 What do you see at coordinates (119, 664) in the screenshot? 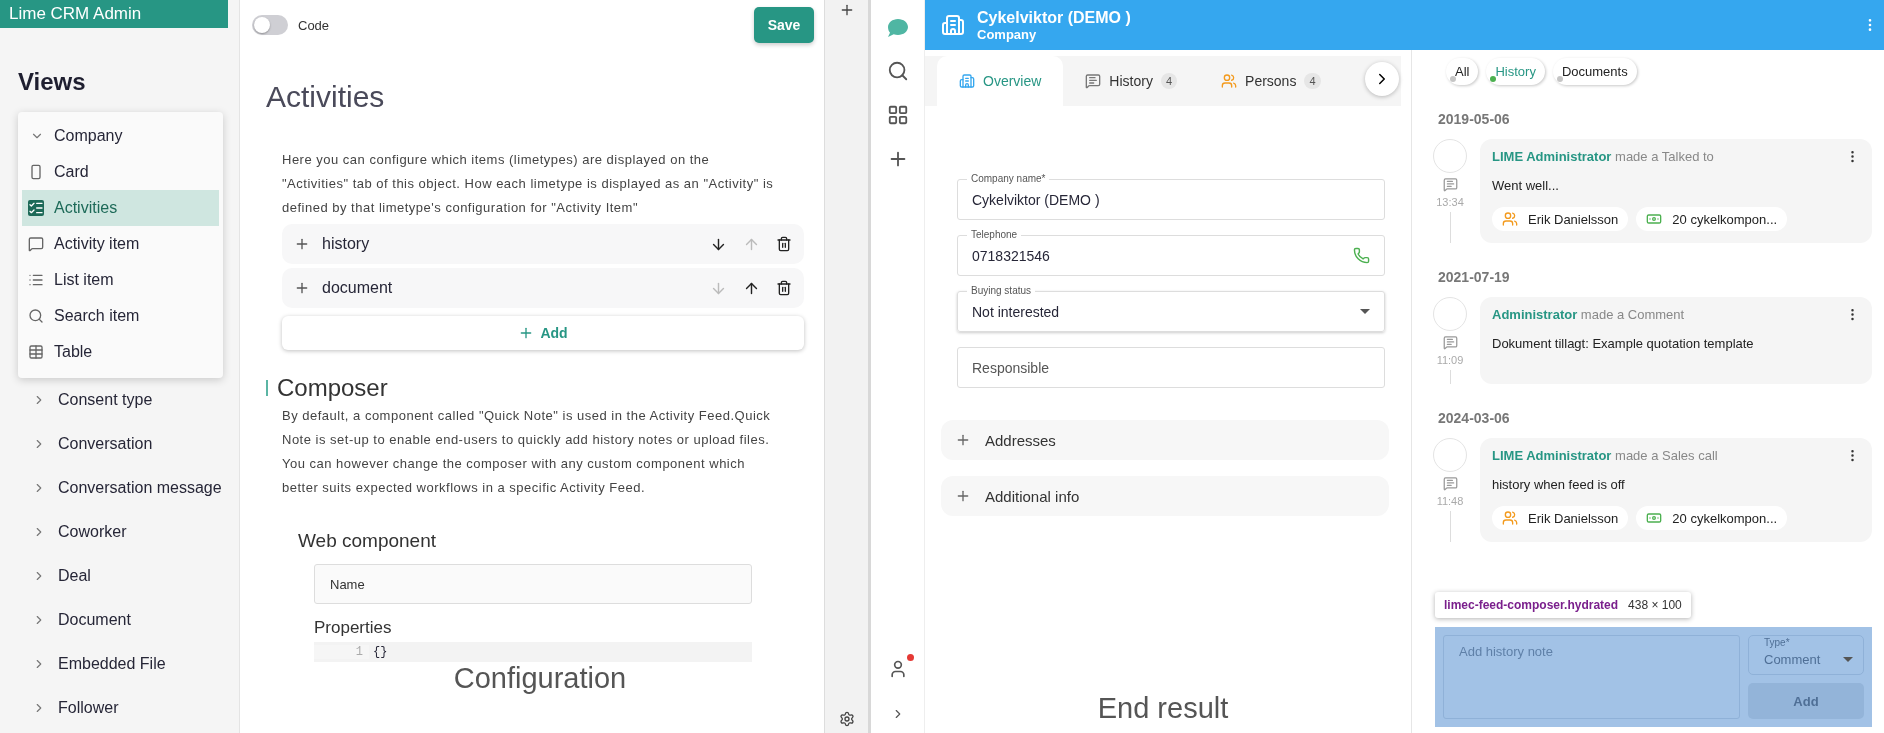
I see `tree-item: Embedded File` at bounding box center [119, 664].